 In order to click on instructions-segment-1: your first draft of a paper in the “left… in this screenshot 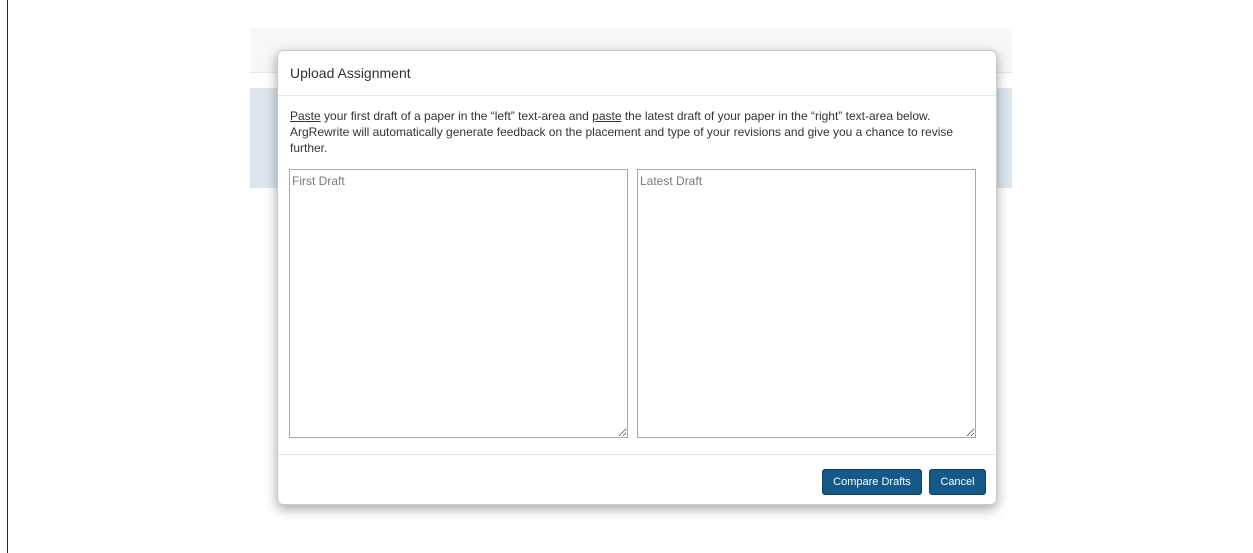, I will do `click(456, 116)`.